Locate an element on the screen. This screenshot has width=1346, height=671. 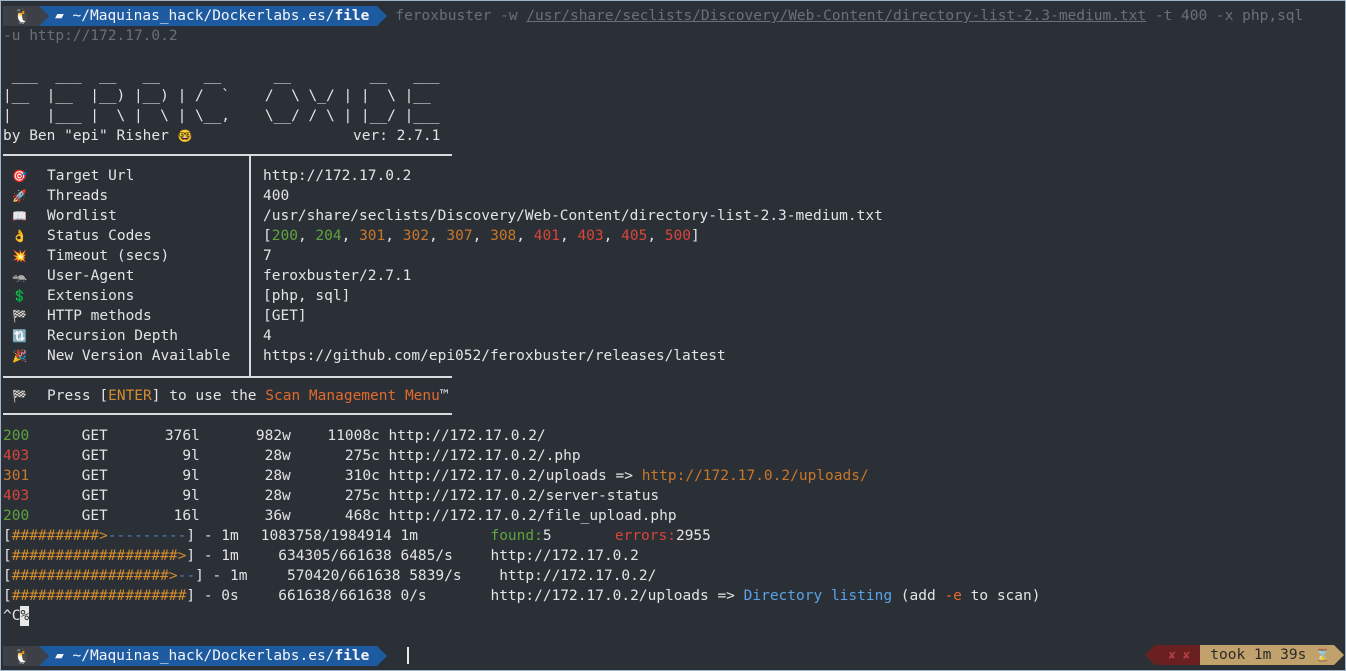
book-icon: 📖 is located at coordinates (19, 216).